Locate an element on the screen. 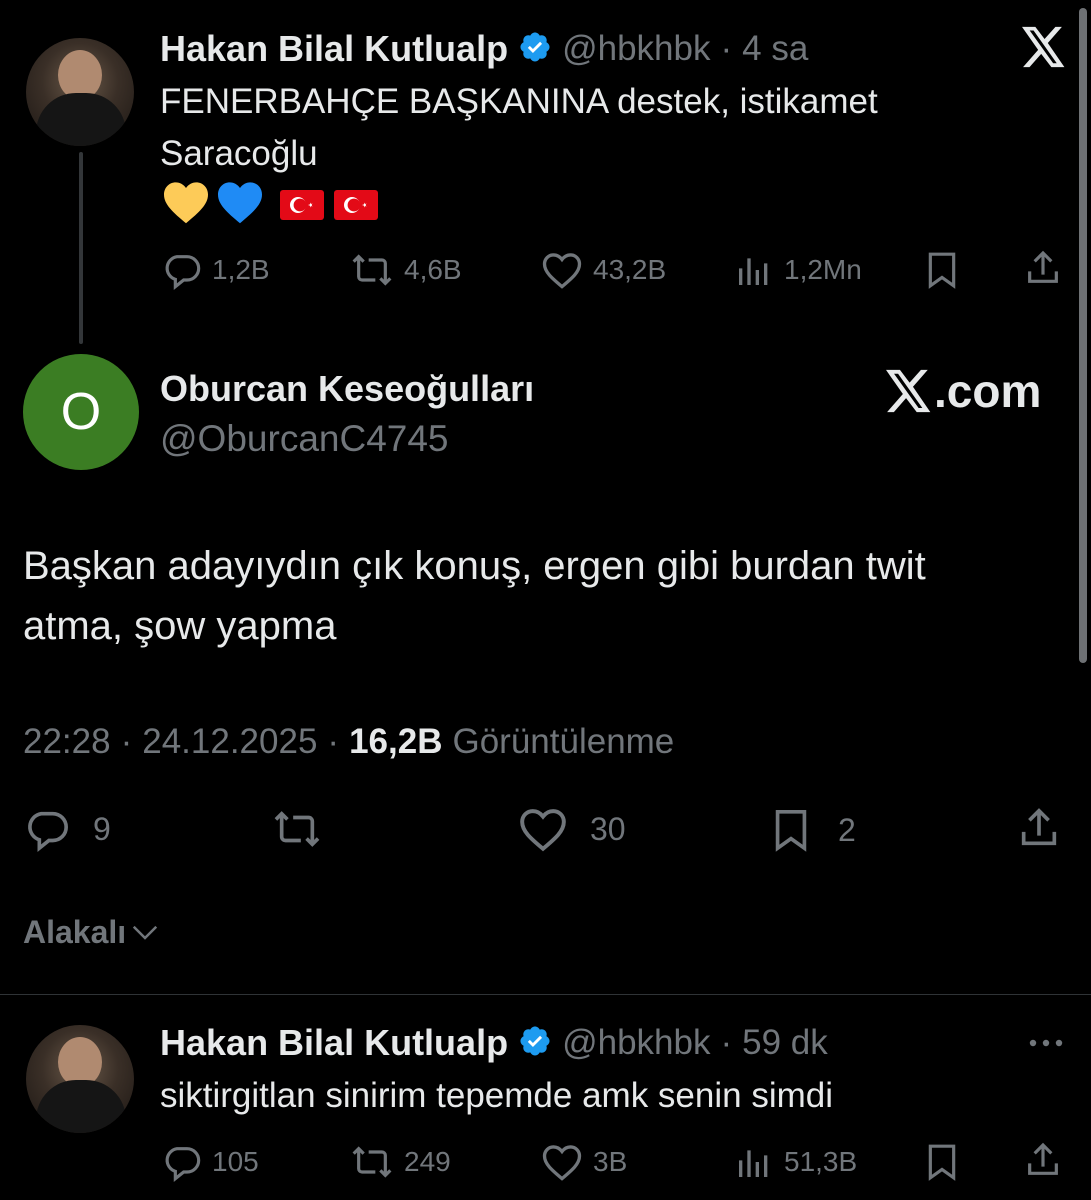 This screenshot has height=1200, width=1091. reply-tweet-header: Hakan Bilal Kutlualp @hbkhbk · 59 dk is located at coordinates (494, 1043).